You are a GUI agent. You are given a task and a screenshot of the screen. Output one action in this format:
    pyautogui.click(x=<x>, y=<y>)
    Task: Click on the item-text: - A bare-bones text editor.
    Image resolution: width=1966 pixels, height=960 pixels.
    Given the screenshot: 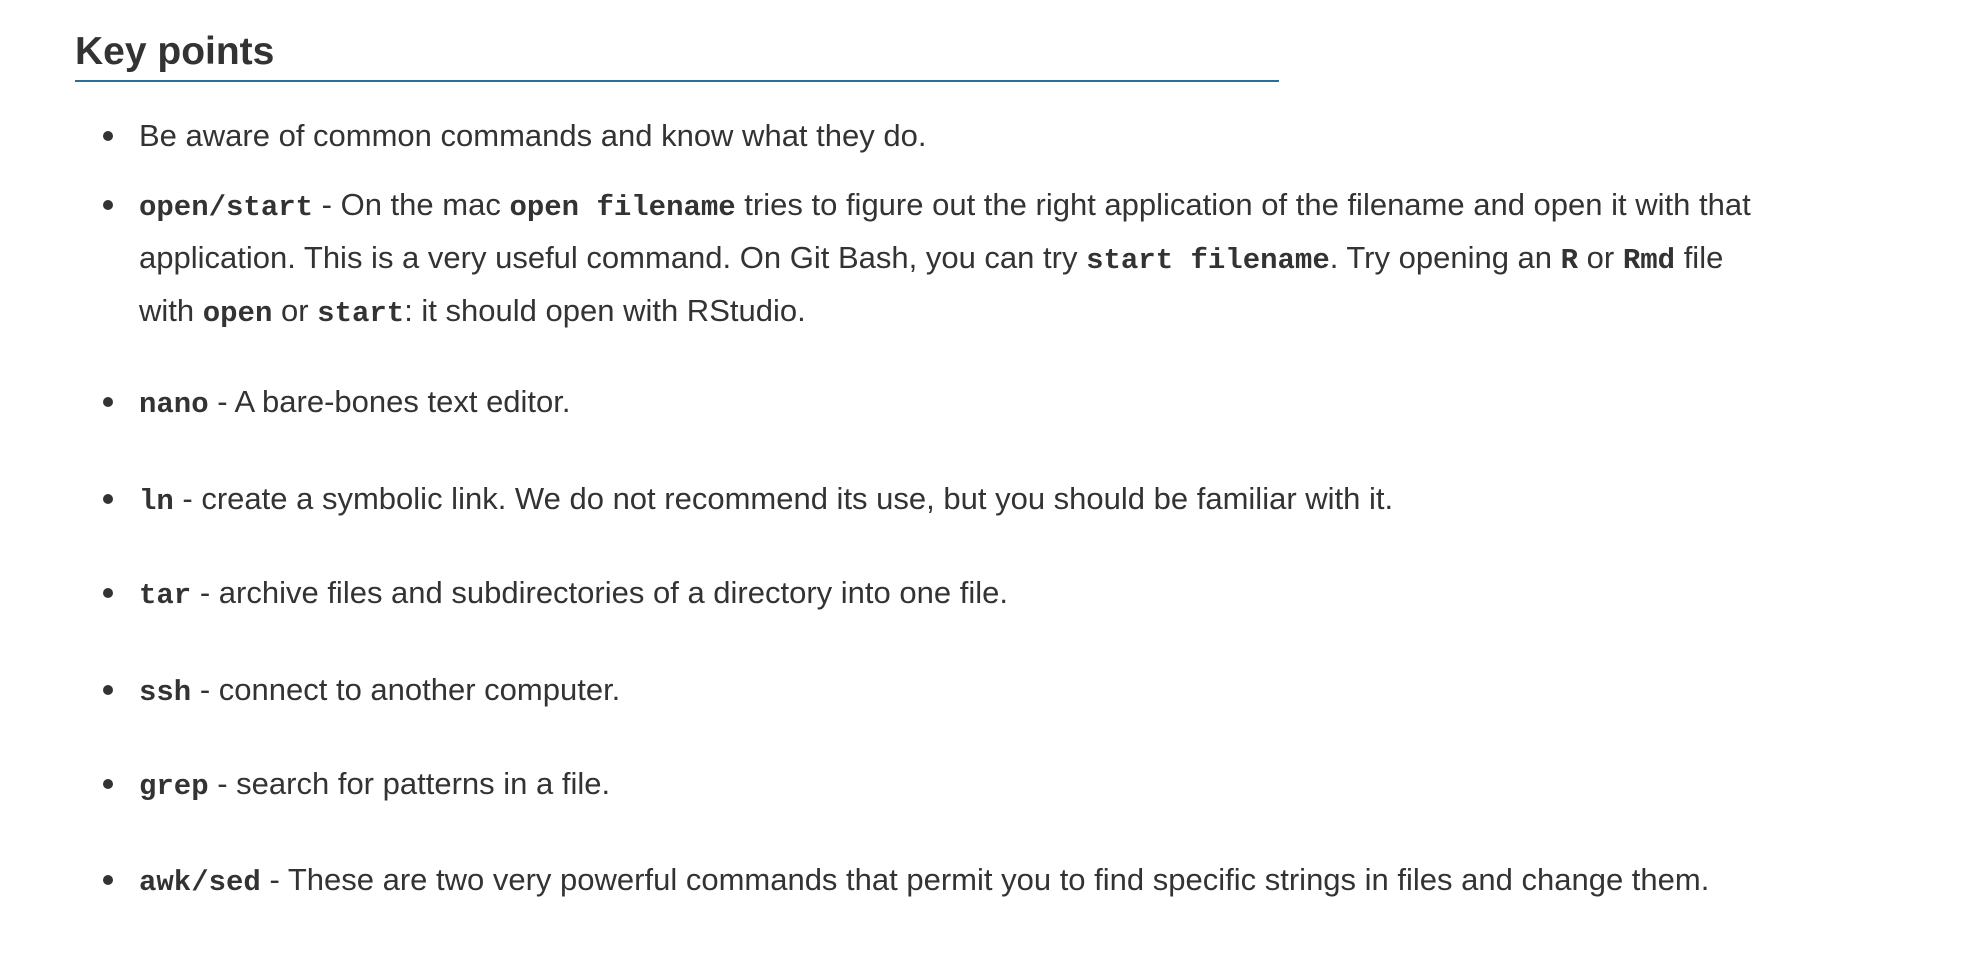 What is the action you would take?
    pyautogui.click(x=389, y=401)
    